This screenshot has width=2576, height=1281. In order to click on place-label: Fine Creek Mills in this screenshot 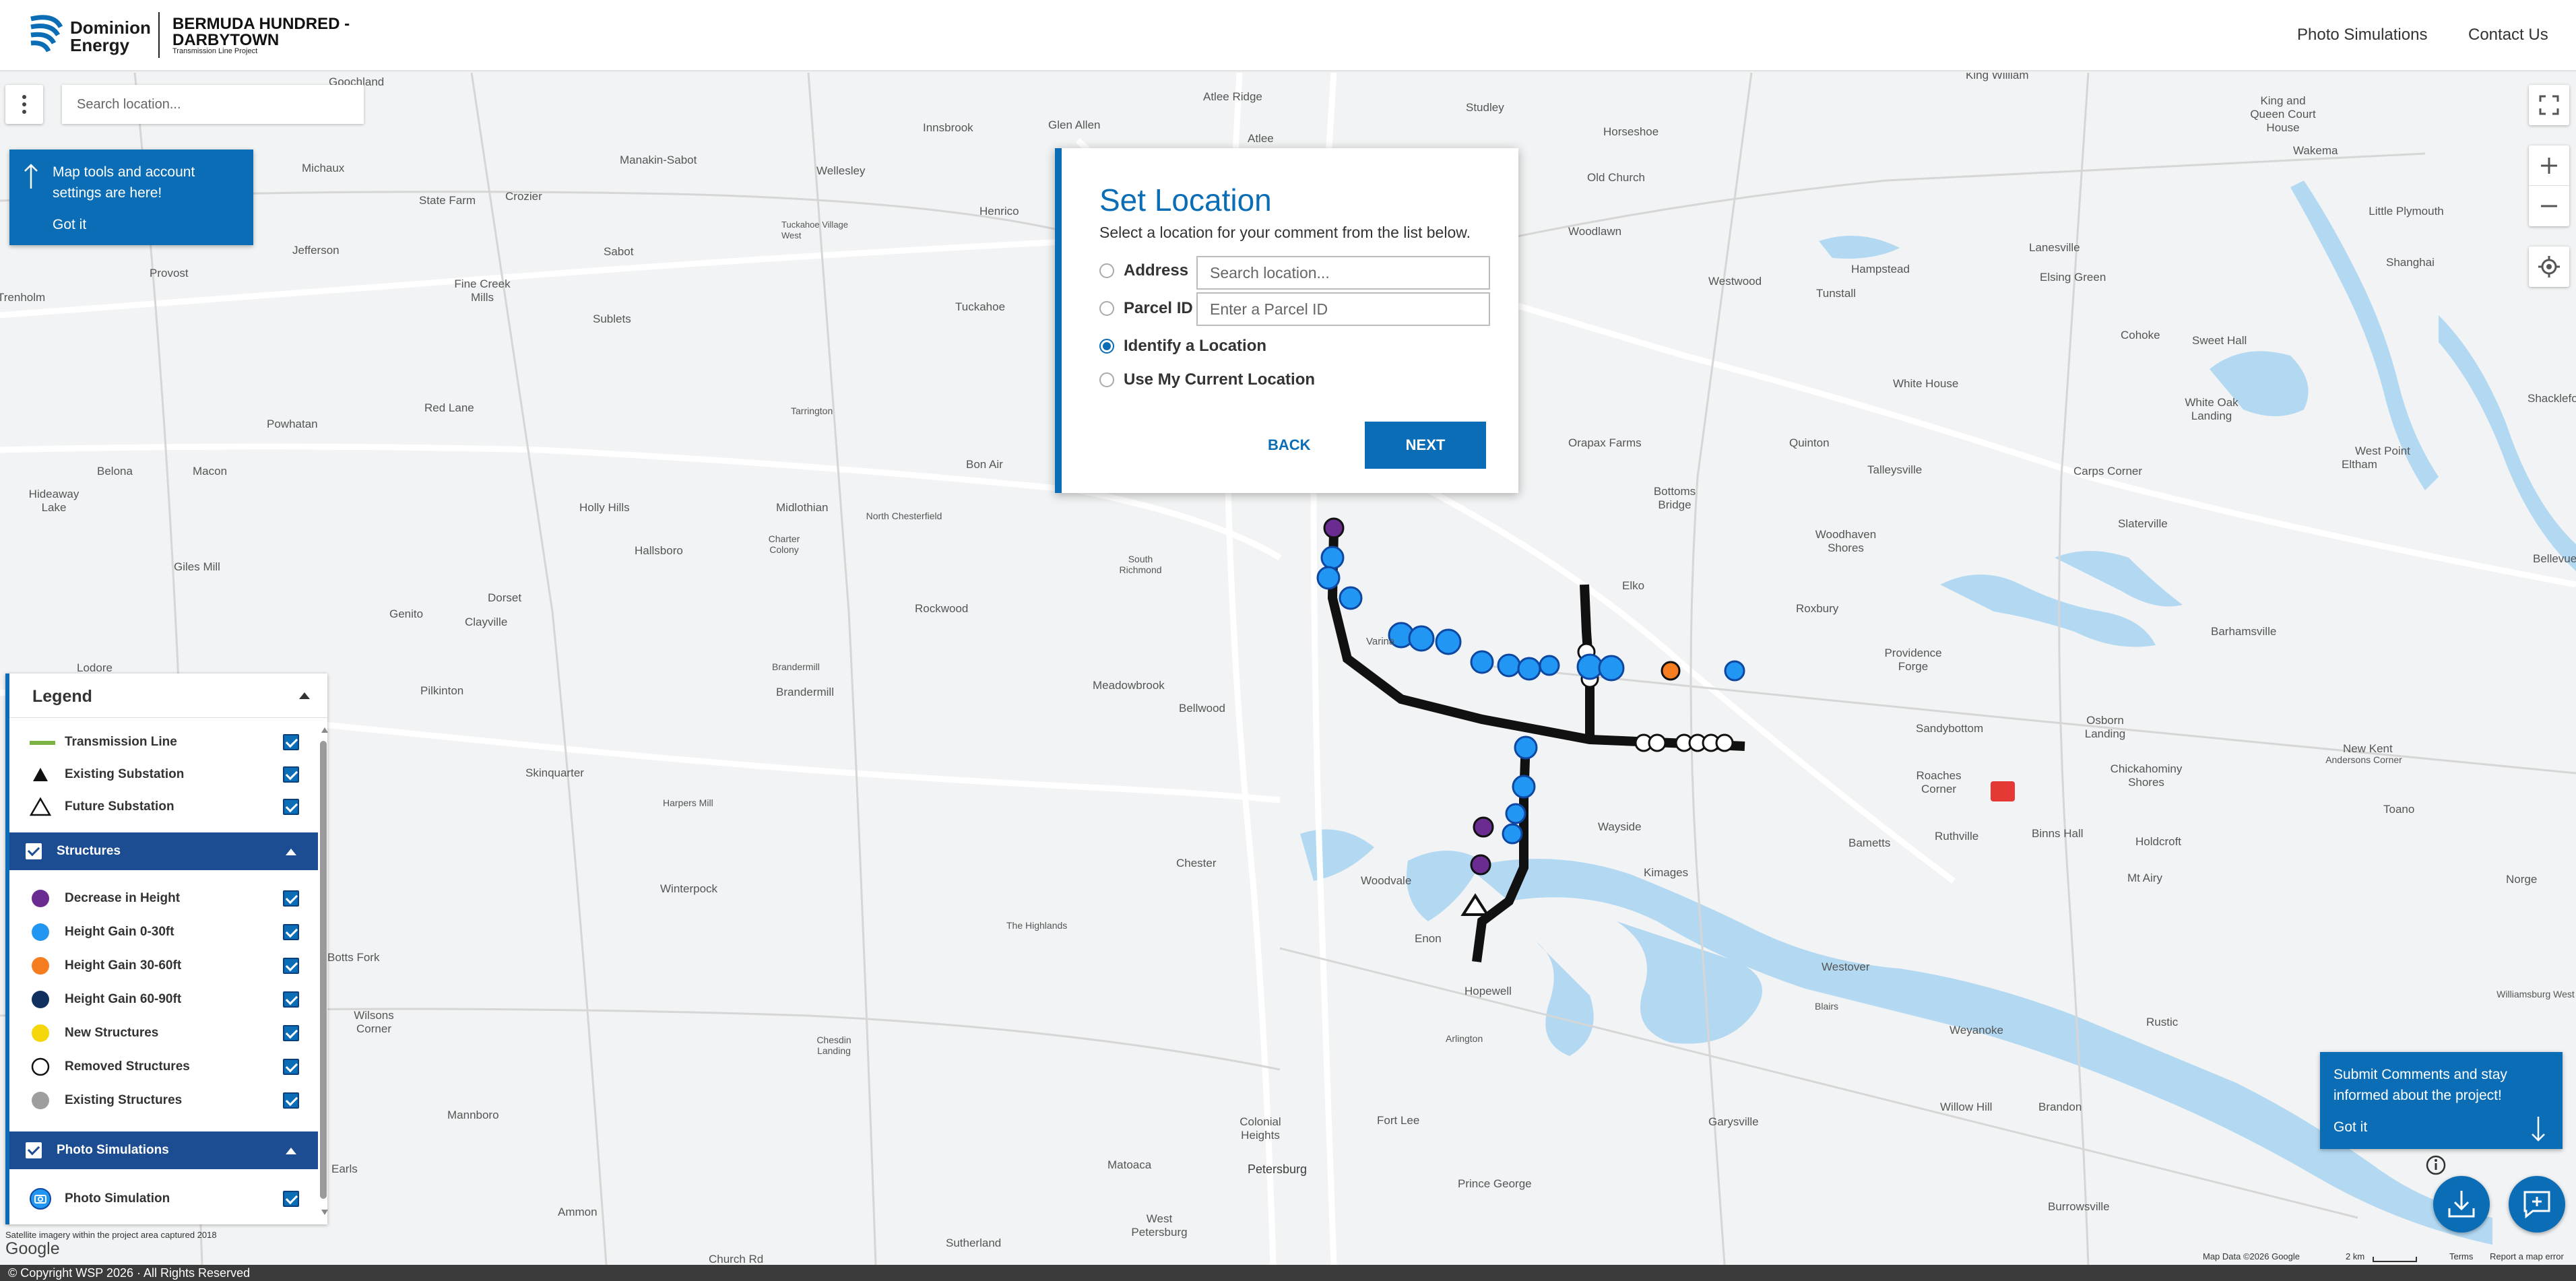, I will do `click(483, 291)`.